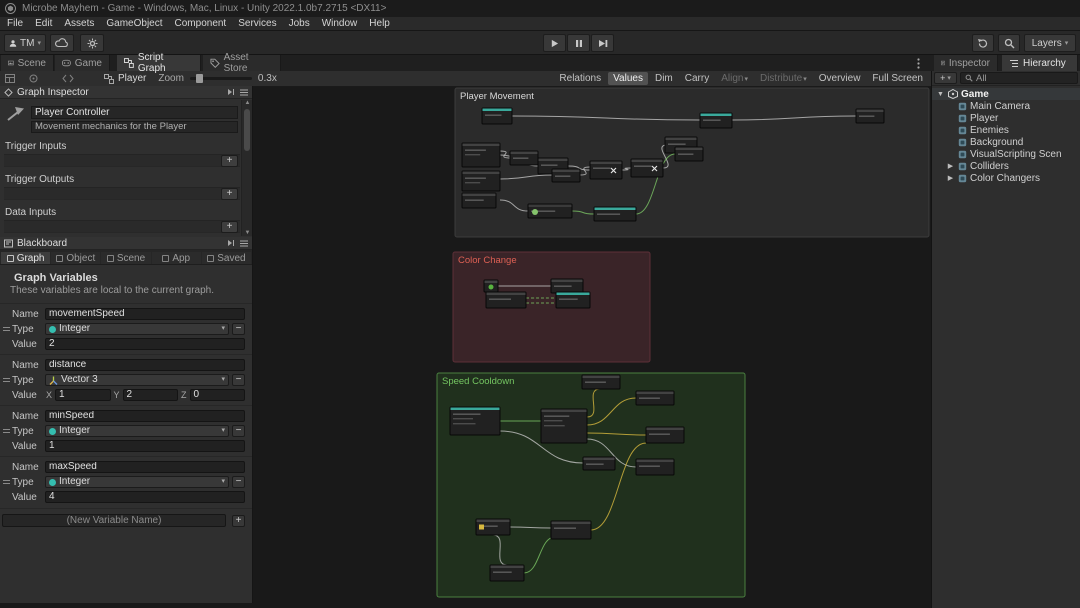 The image size is (1080, 608). Describe the element at coordinates (145, 446) in the screenshot. I see `value-input: 1` at that location.